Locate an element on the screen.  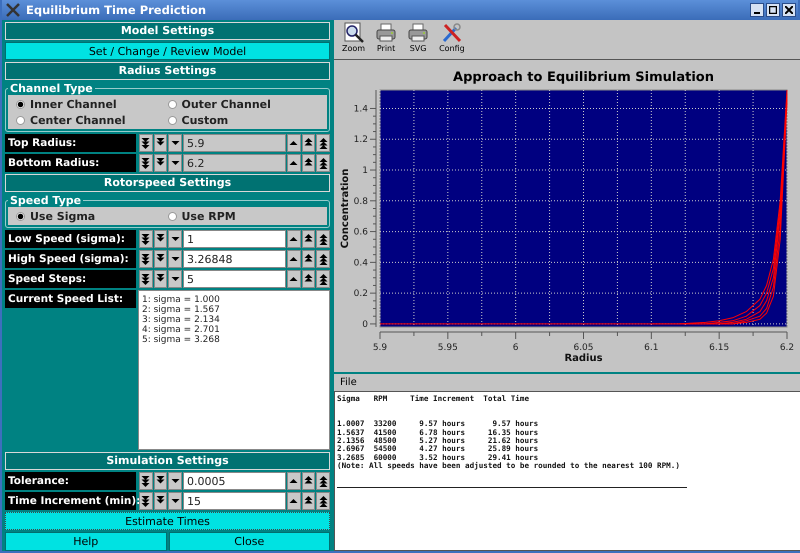
axis-label: Concentration is located at coordinates (345, 208).